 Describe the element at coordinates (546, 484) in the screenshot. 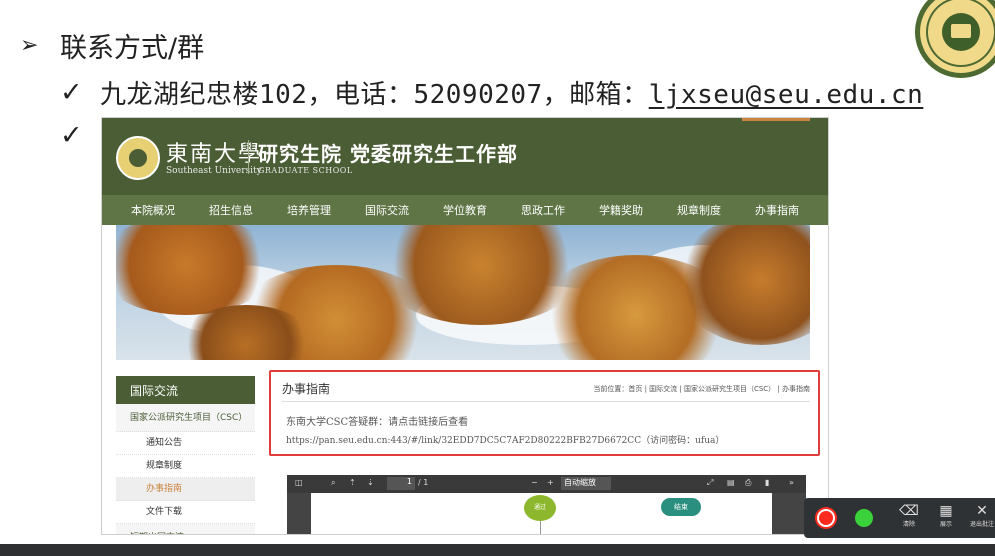

I see `pdf-toolbar: ◫ ⌕ ⇡ ⇣ 1 / 1 − + 自动缩放 ⤢ ▤ ⎙ ▮ »` at that location.